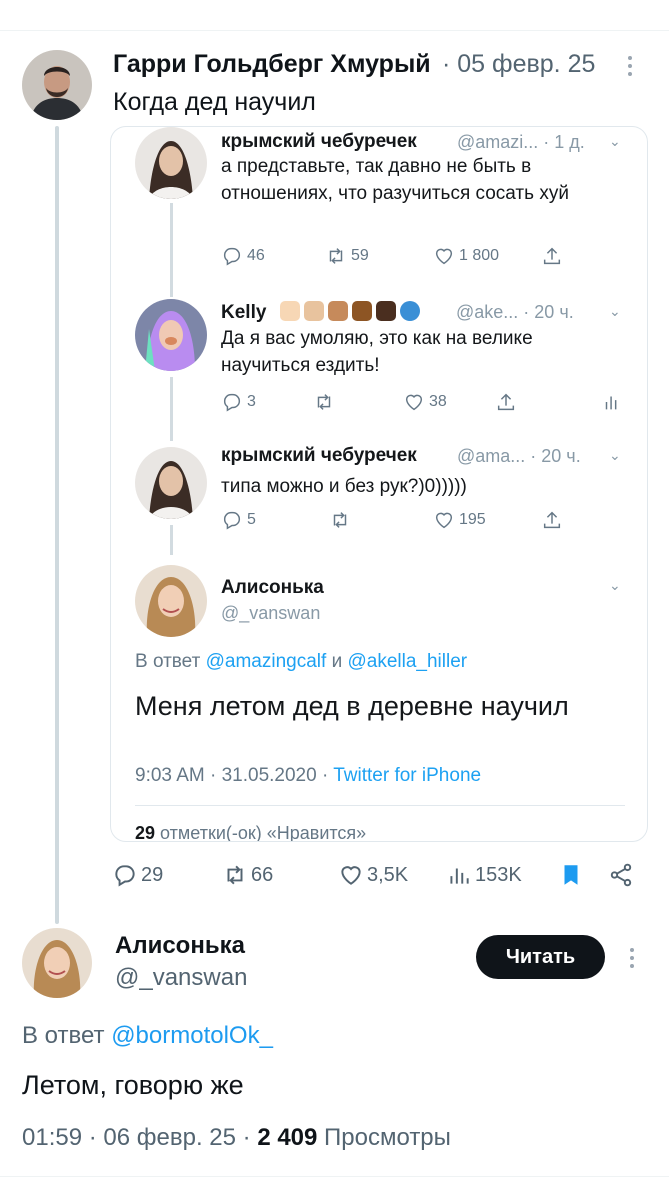  What do you see at coordinates (344, 486) in the screenshot?
I see `embedded-tweet-3-text: типа можно и без рук?)0)))))` at bounding box center [344, 486].